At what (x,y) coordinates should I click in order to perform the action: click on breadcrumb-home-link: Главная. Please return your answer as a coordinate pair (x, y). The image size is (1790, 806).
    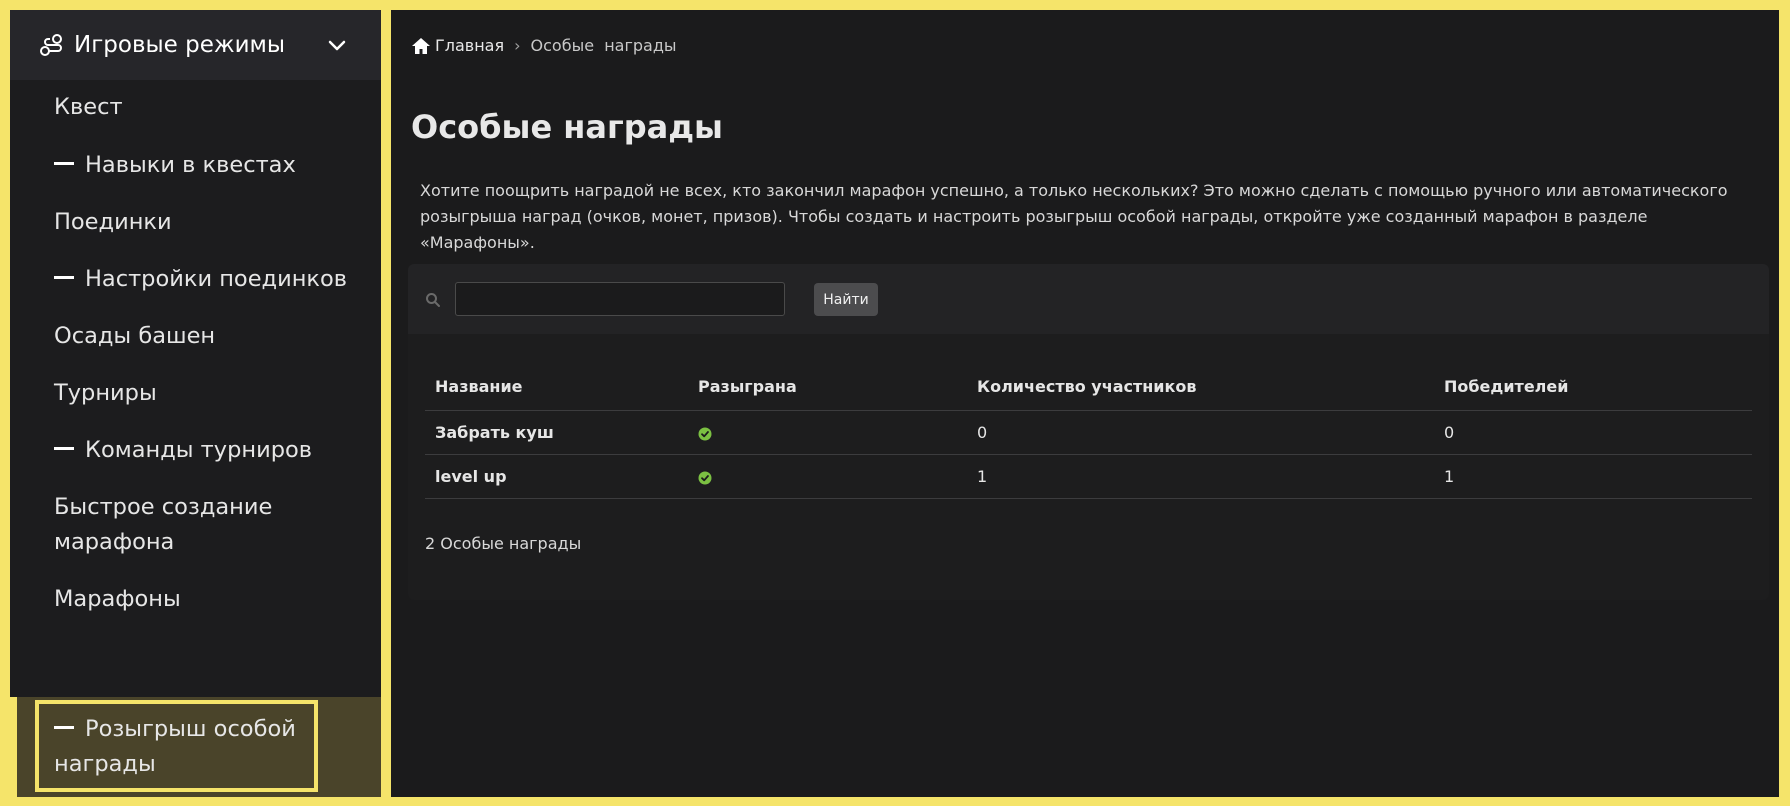
    Looking at the image, I should click on (469, 45).